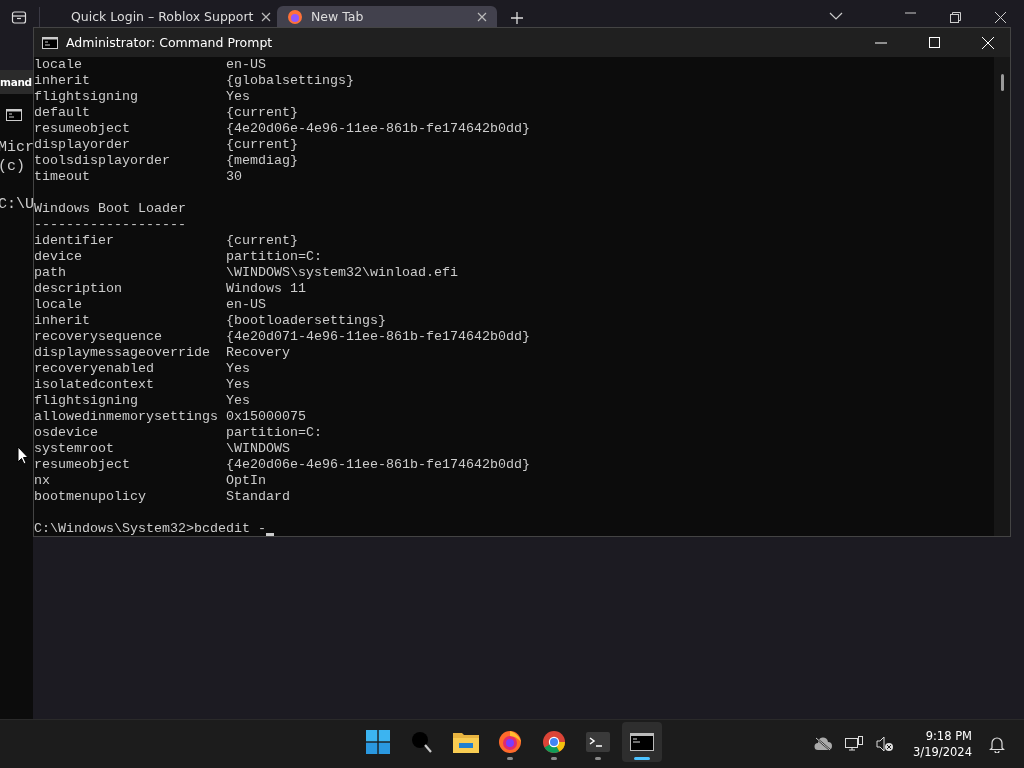 Image resolution: width=1024 pixels, height=768 pixels. I want to click on tab-list-icon, so click(25, 17).